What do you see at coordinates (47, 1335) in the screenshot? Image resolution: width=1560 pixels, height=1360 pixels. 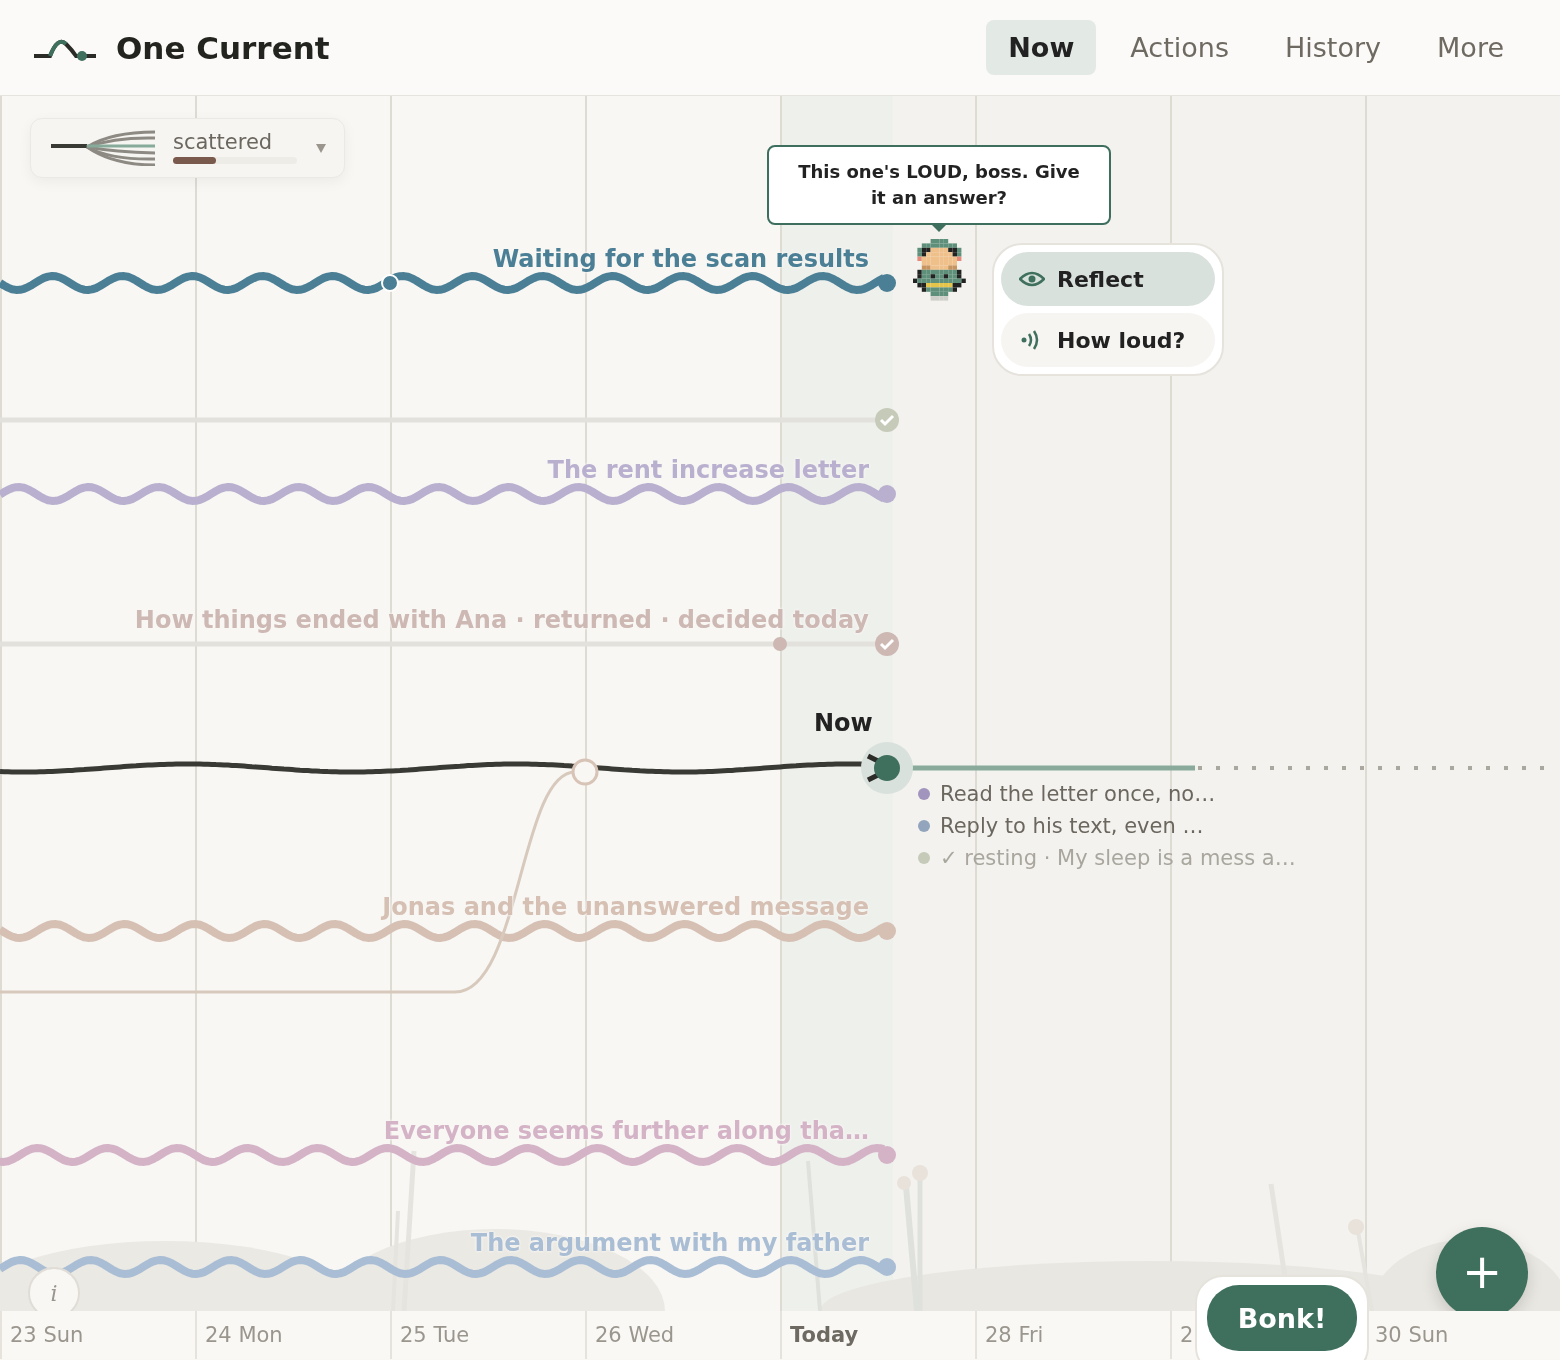 I see `day-label: 23 Sun` at bounding box center [47, 1335].